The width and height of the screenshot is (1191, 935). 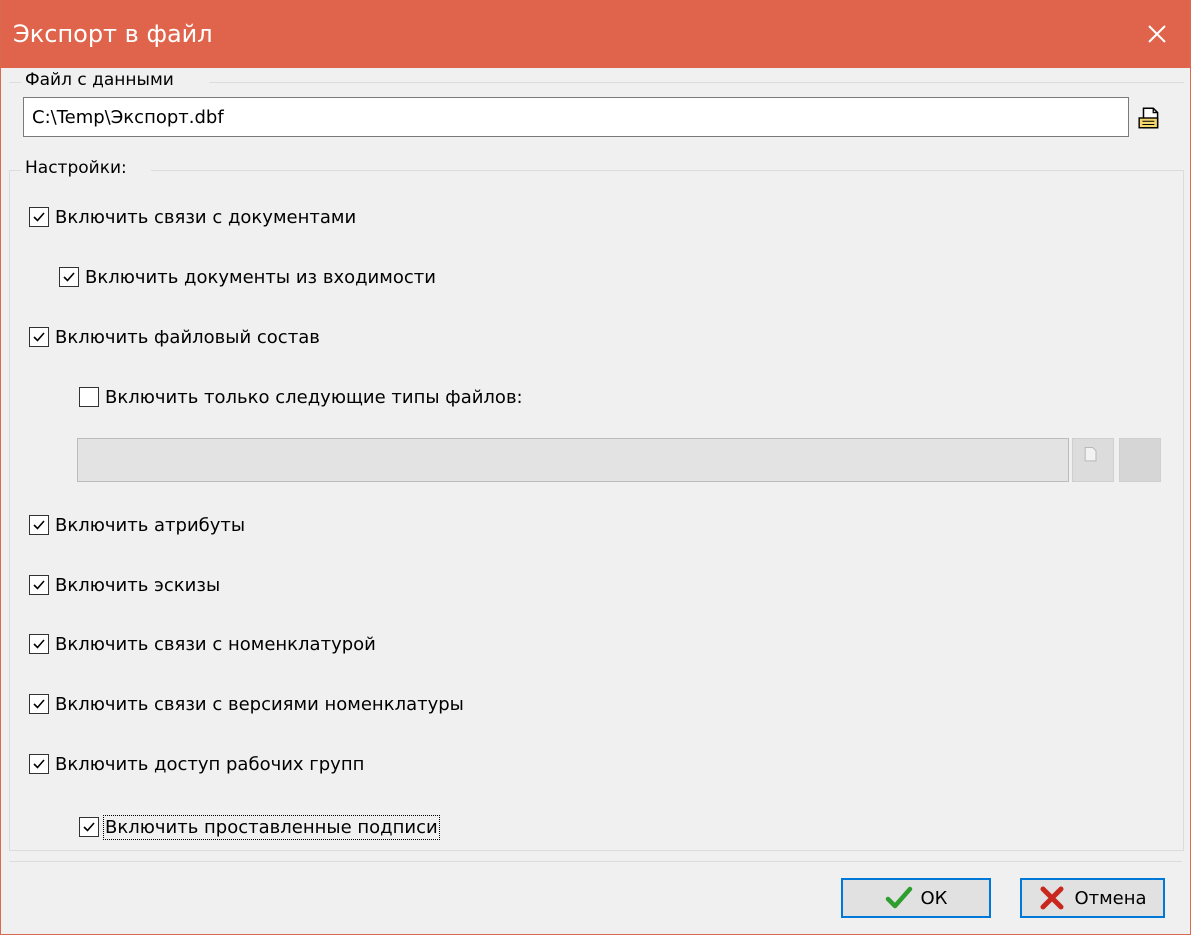 I want to click on include-workgroup-access-option: Включить доступ рабочих групп, so click(x=196, y=764).